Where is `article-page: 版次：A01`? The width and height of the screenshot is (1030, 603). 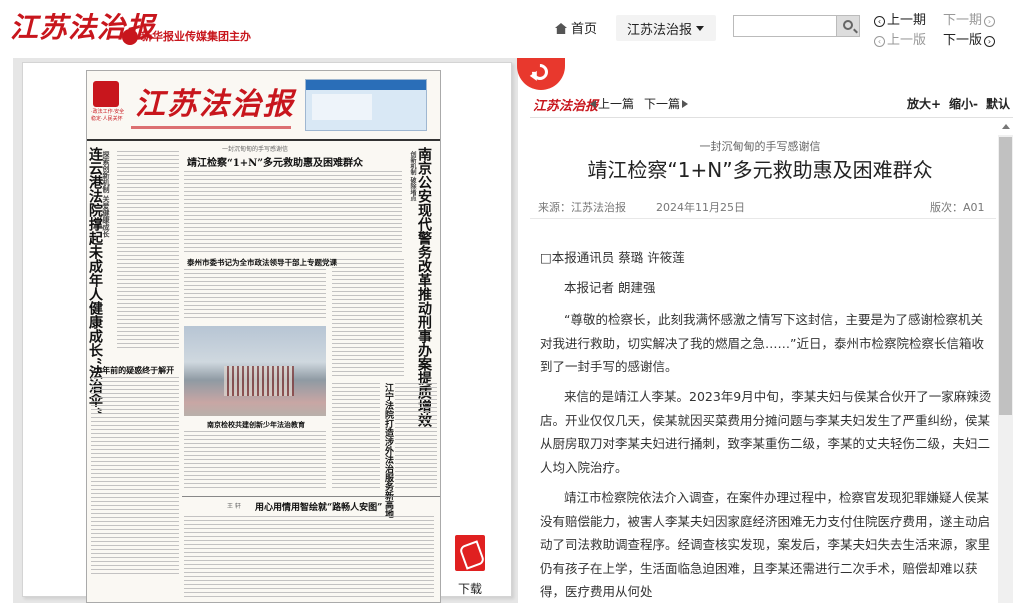
article-page: 版次：A01 is located at coordinates (957, 207).